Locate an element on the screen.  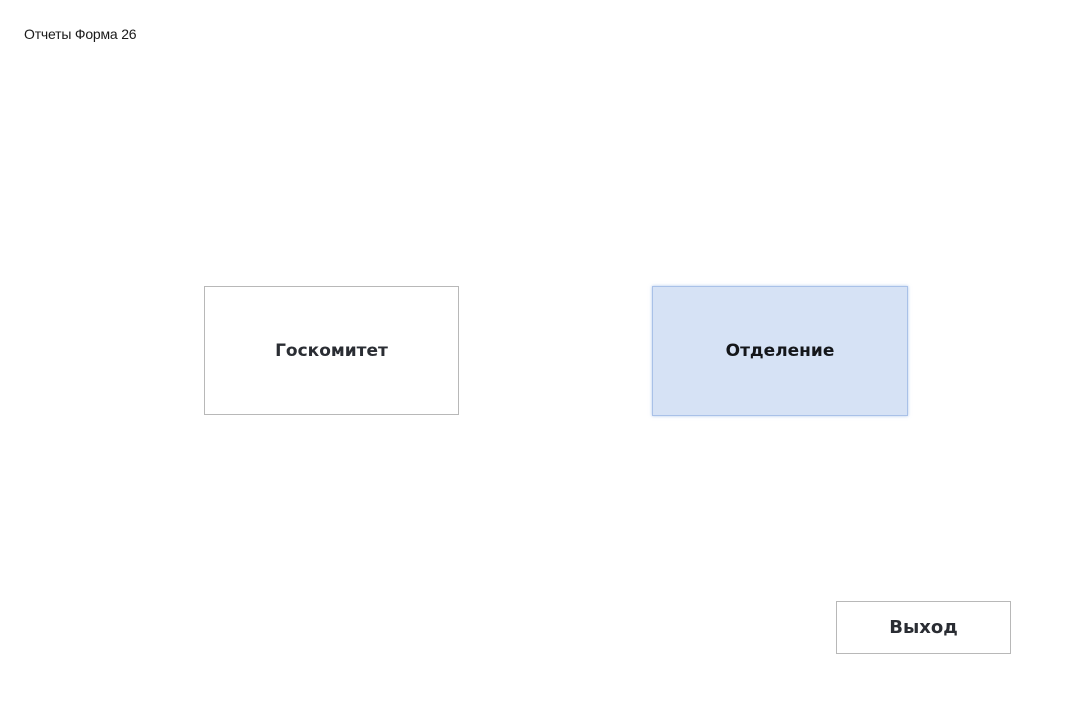
goskomitet-button-label: Госкомитет is located at coordinates (331, 350).